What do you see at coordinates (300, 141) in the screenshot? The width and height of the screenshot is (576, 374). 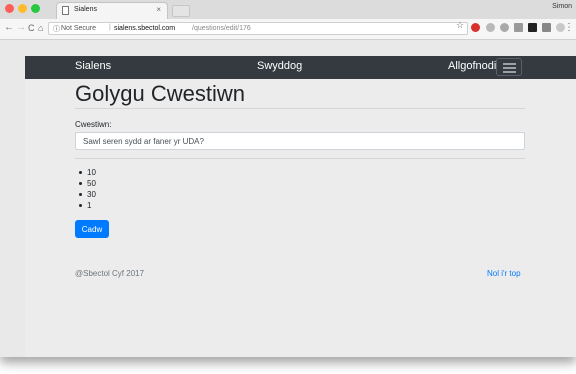 I see `question-input` at bounding box center [300, 141].